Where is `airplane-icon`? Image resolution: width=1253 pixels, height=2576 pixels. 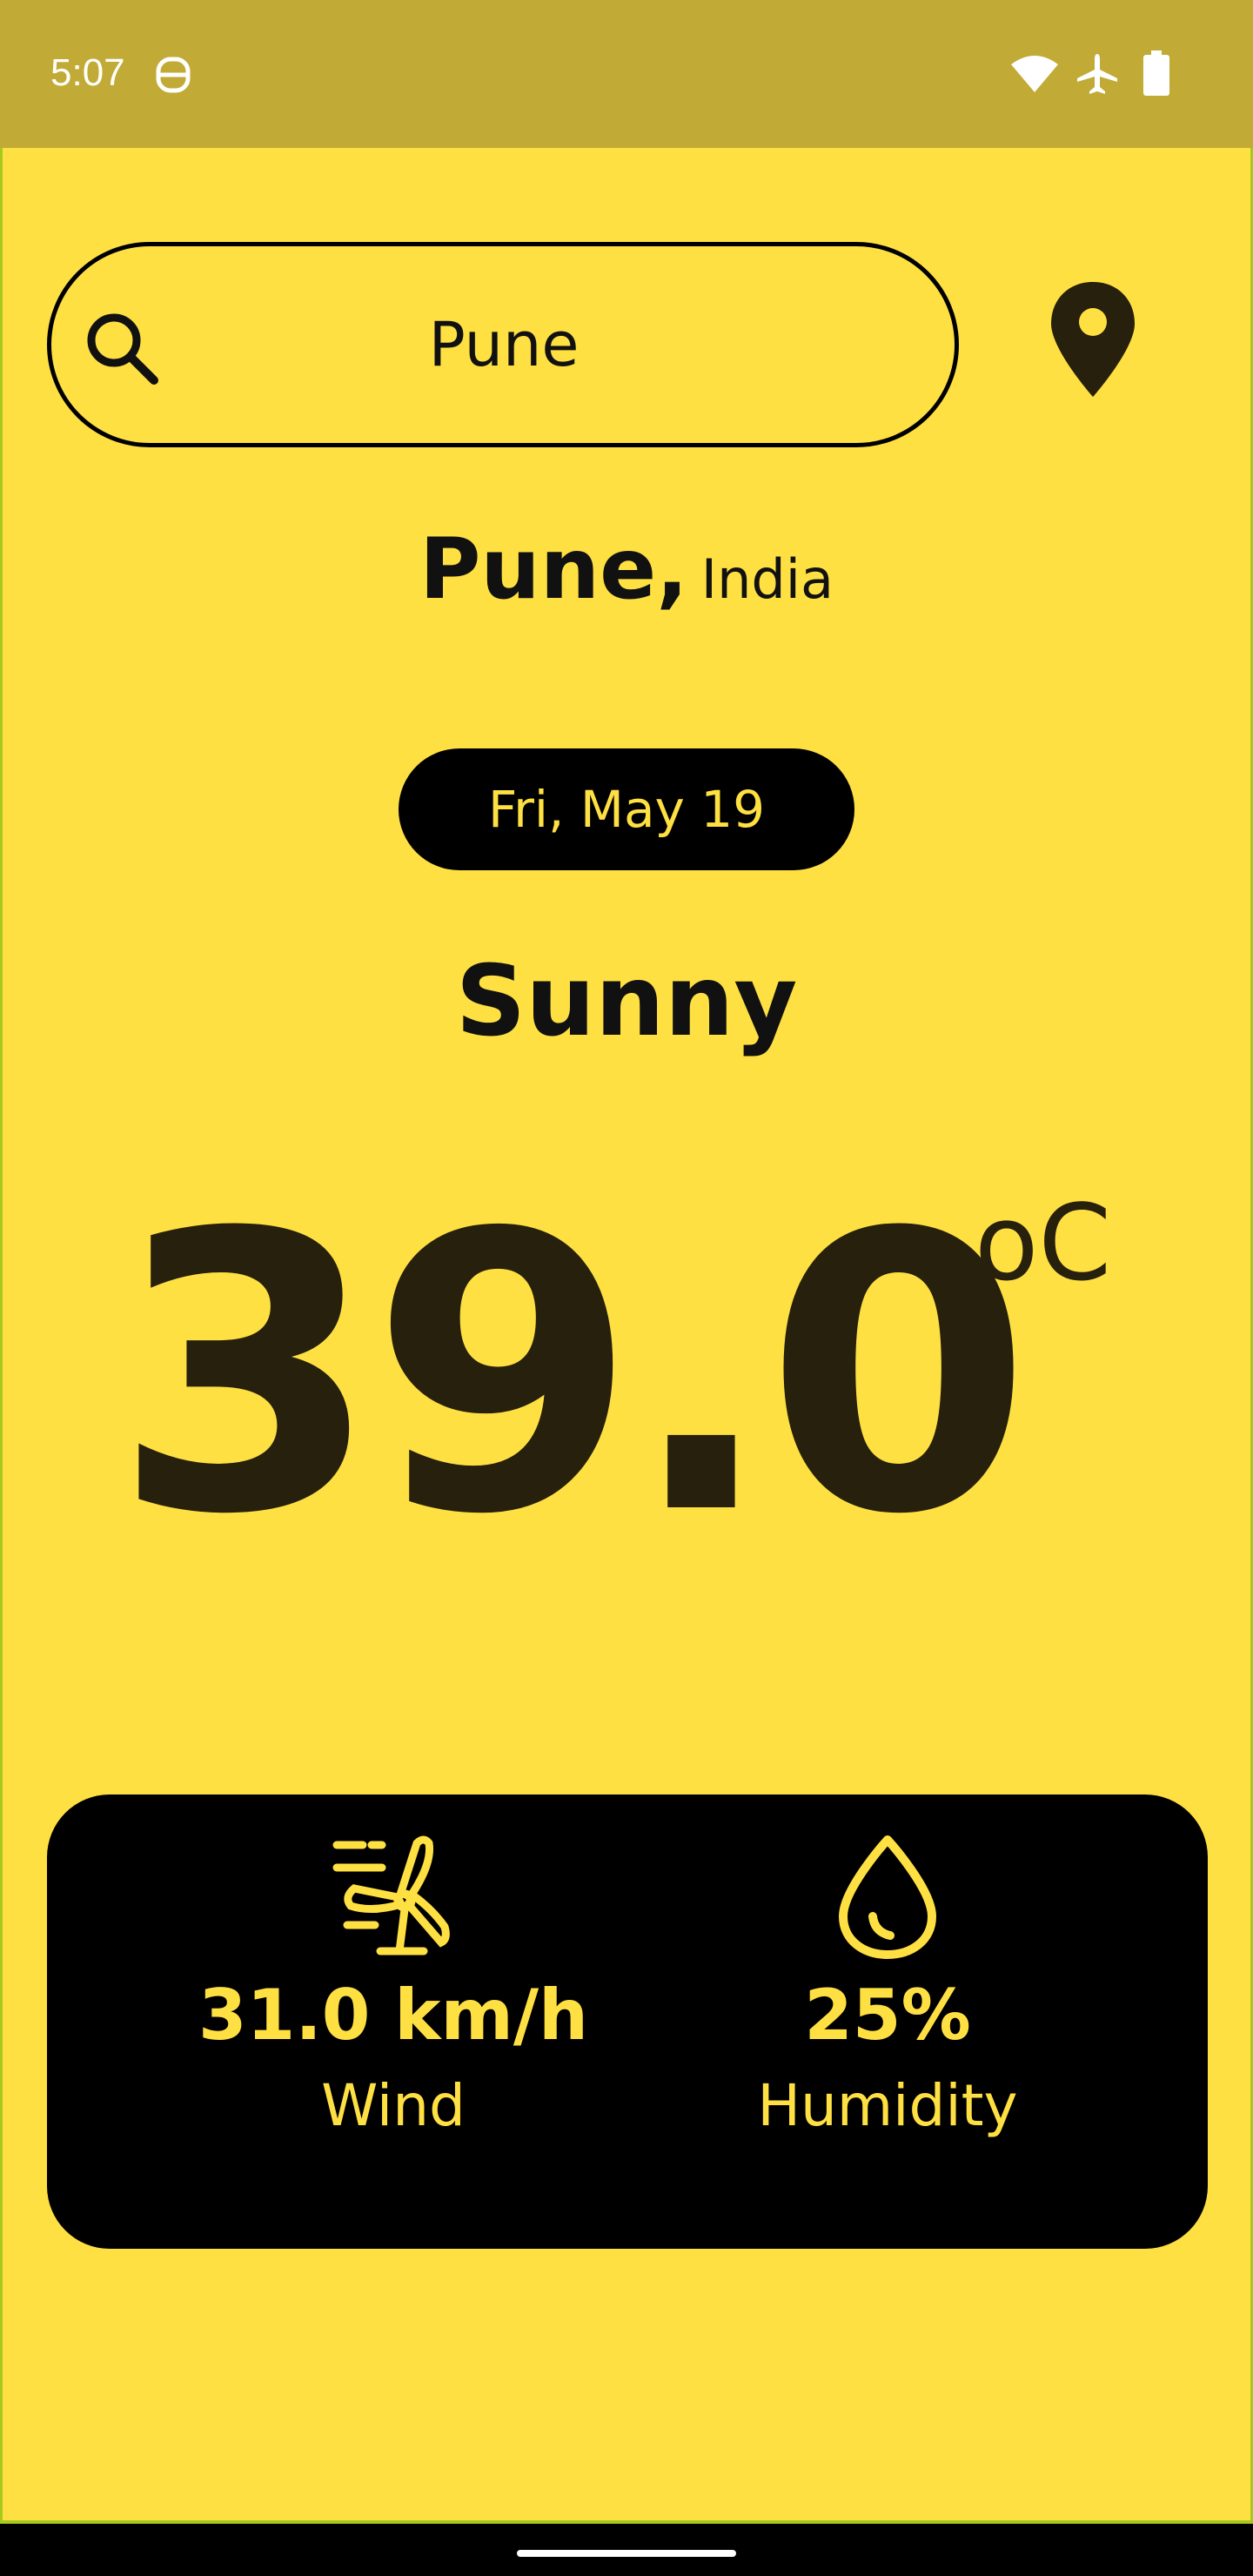 airplane-icon is located at coordinates (1097, 74).